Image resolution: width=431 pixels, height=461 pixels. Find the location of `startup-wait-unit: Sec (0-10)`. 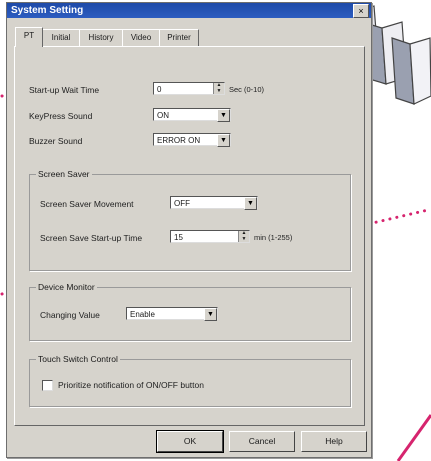

startup-wait-unit: Sec (0-10) is located at coordinates (247, 89).